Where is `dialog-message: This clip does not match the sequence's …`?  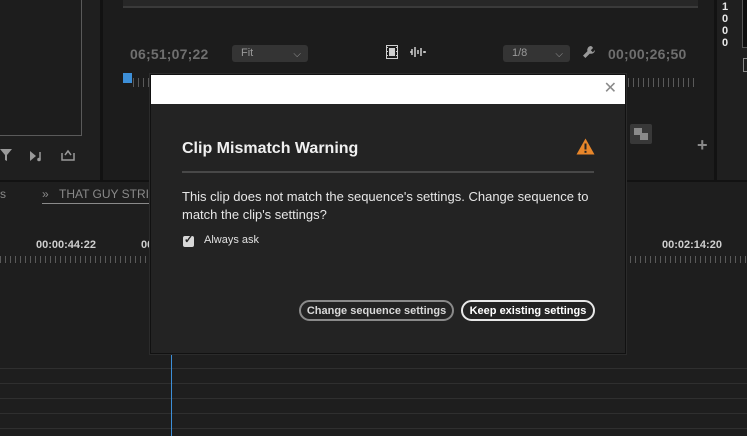 dialog-message: This clip does not match the sequence's … is located at coordinates (385, 205).